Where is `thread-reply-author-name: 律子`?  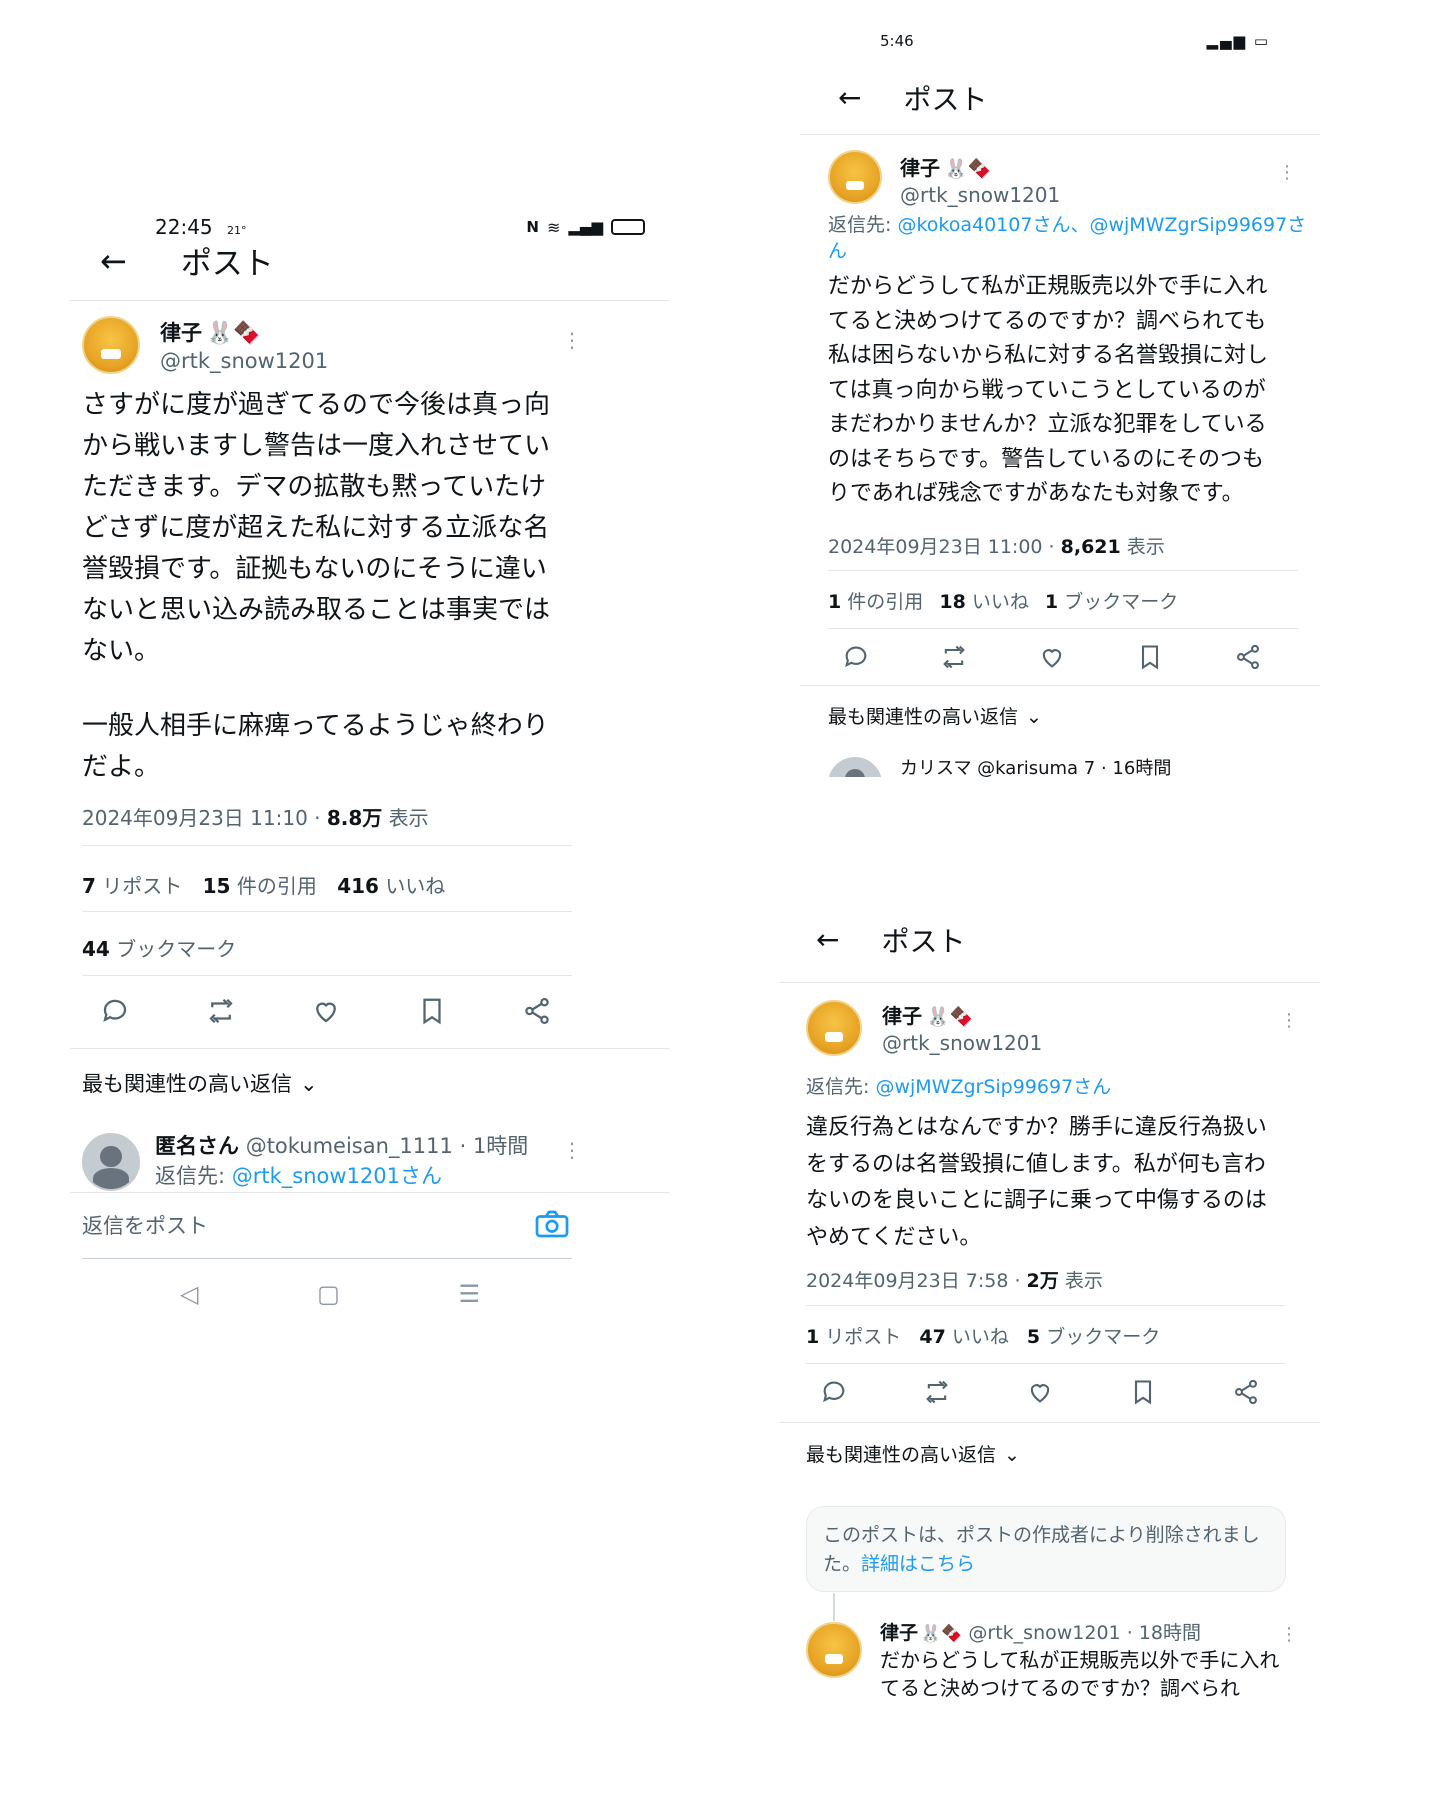 thread-reply-author-name: 律子 is located at coordinates (899, 1633).